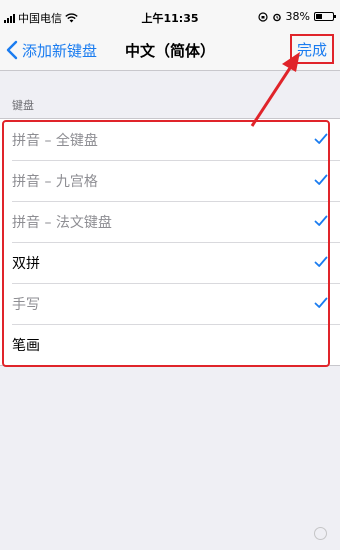 The image size is (340, 550). What do you see at coordinates (12, 50) in the screenshot?
I see `chevron-left-icon` at bounding box center [12, 50].